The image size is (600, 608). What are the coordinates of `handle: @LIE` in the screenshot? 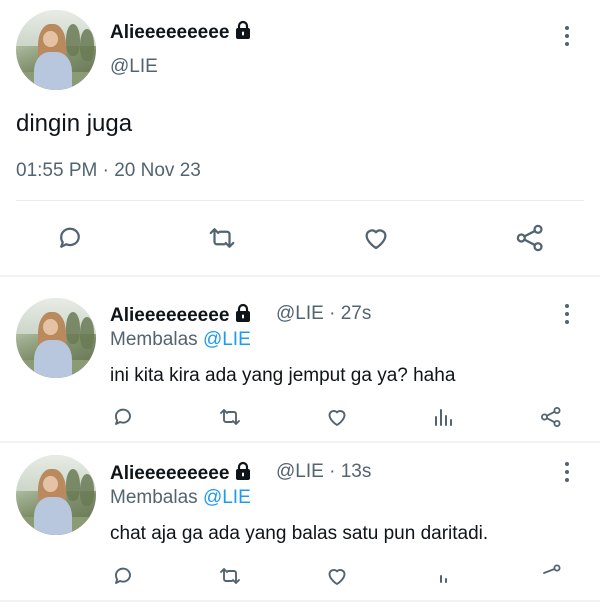 It's located at (134, 67).